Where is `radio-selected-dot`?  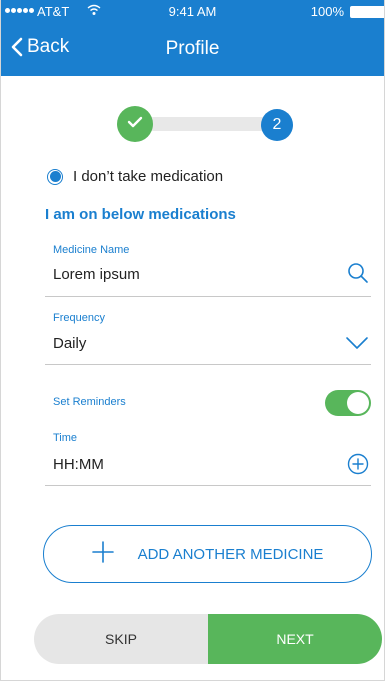 radio-selected-dot is located at coordinates (55, 176).